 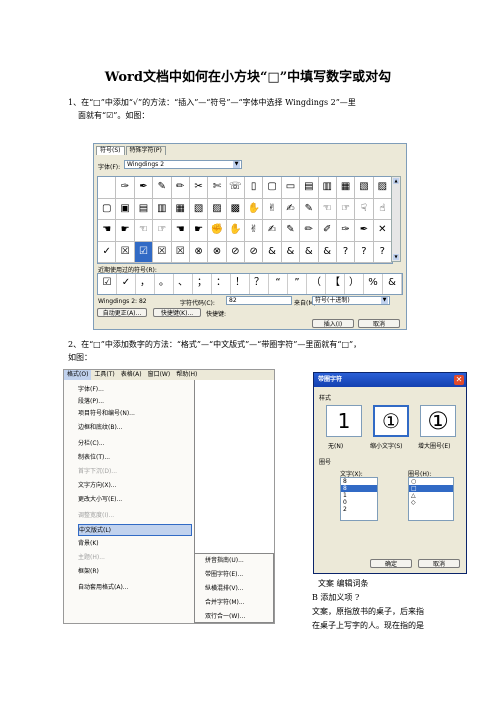 What do you see at coordinates (386, 445) in the screenshot?
I see `style-shrink-label: 缩小文字(S)` at bounding box center [386, 445].